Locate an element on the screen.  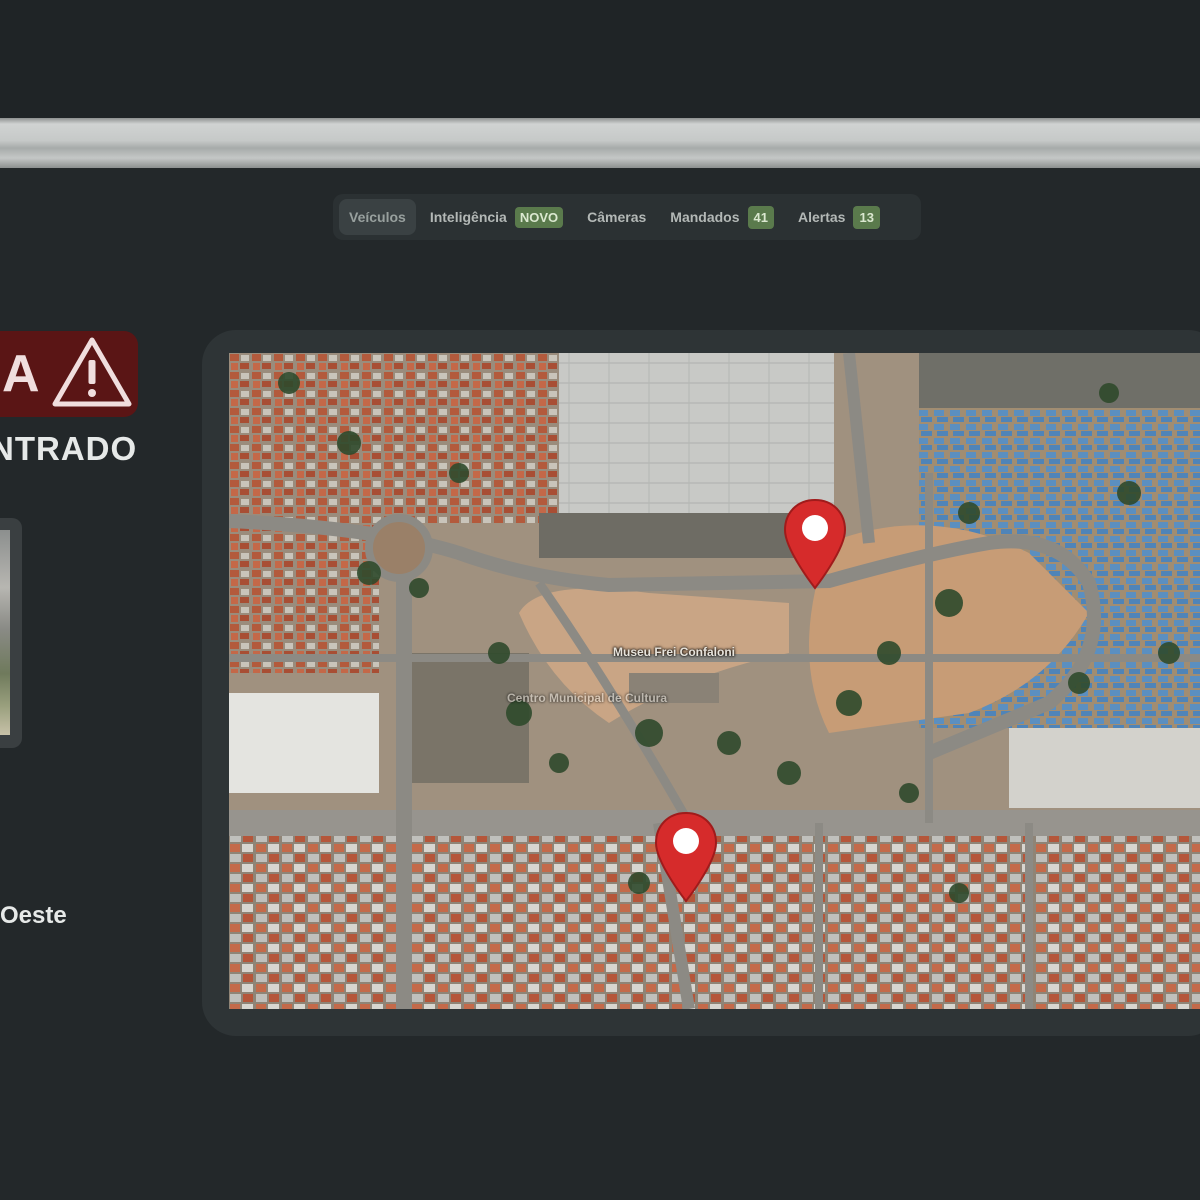
count-badge: 13 is located at coordinates (866, 217).